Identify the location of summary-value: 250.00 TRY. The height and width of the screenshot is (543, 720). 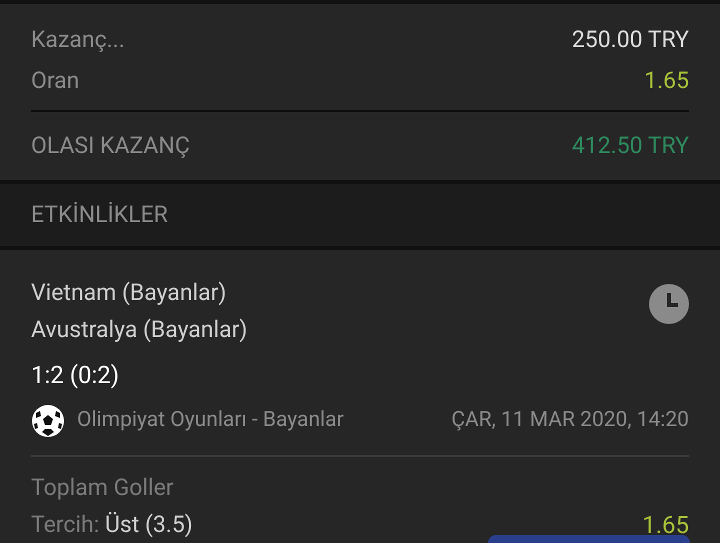
(630, 40).